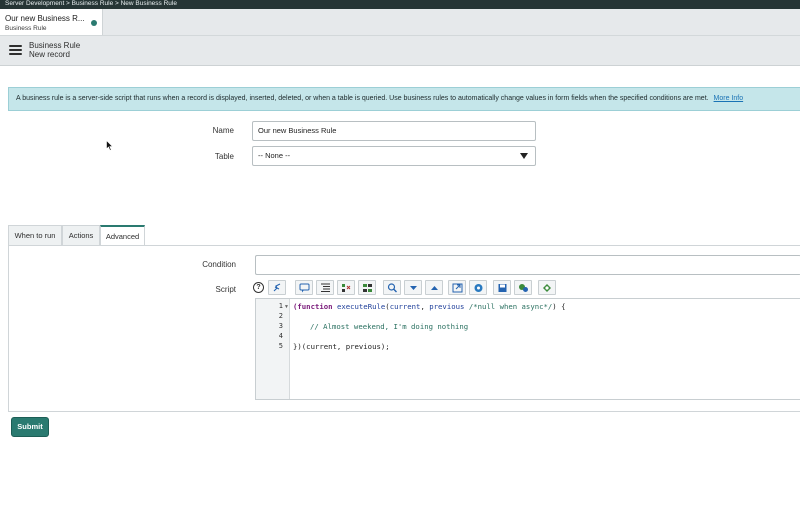 The width and height of the screenshot is (800, 506). I want to click on table-label: Table, so click(224, 156).